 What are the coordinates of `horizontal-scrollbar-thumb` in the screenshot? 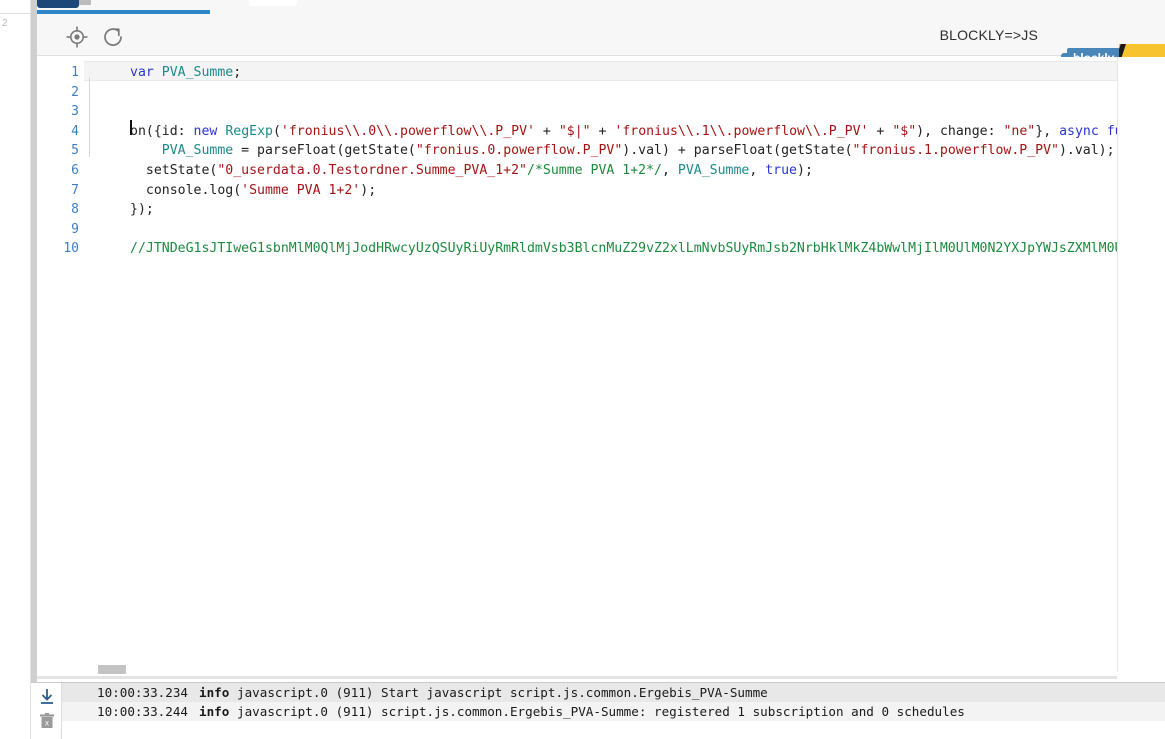 It's located at (112, 669).